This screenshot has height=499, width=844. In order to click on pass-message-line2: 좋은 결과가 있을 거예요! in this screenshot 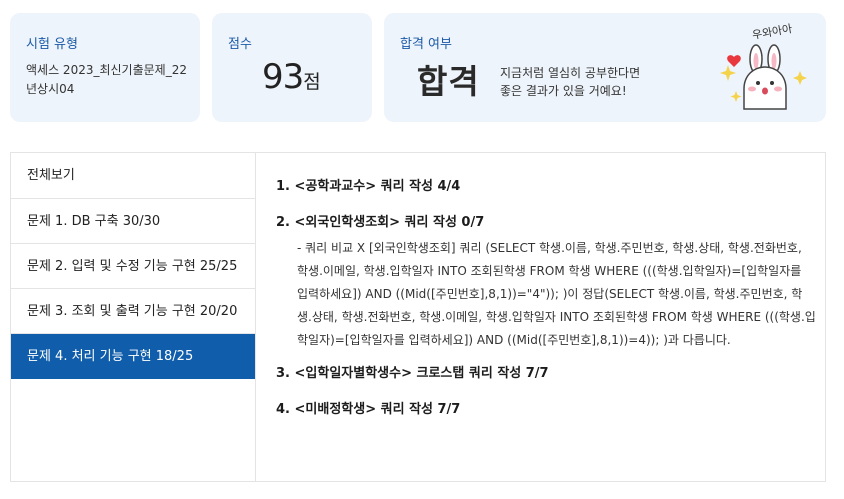, I will do `click(563, 91)`.